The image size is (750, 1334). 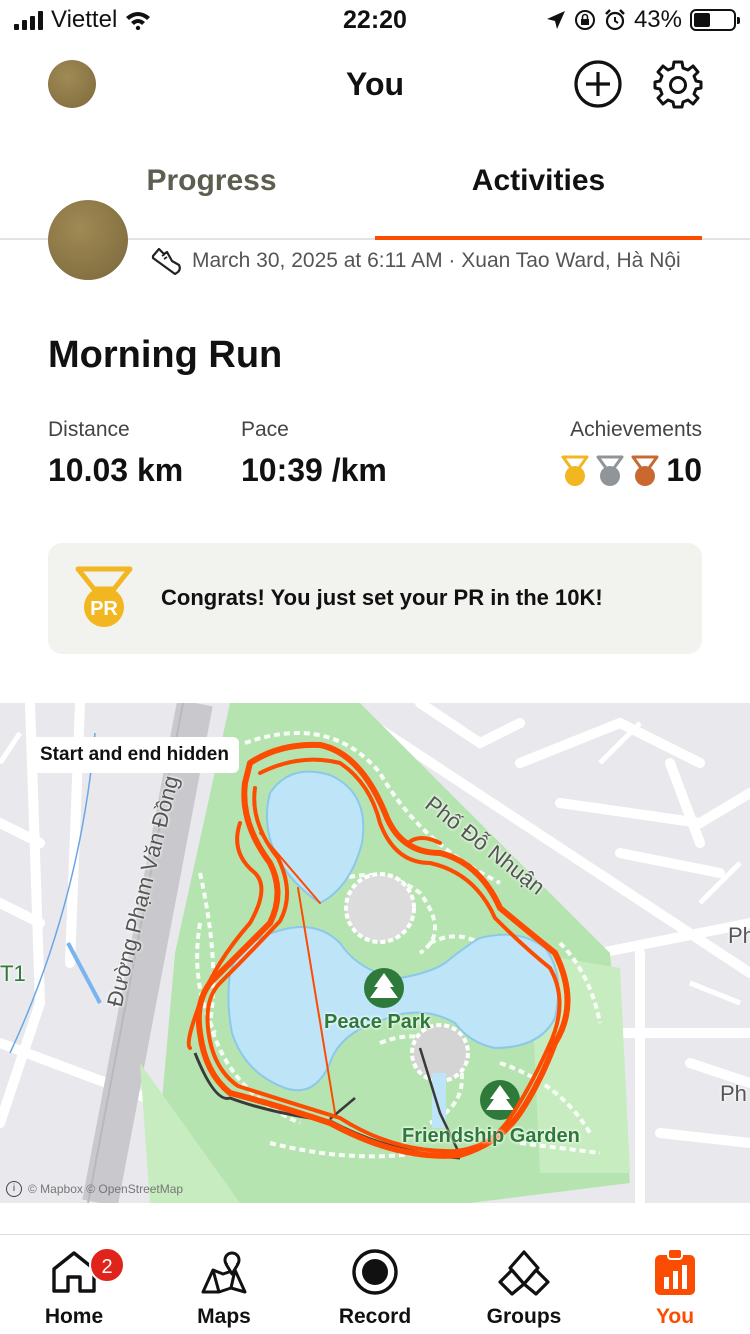 I want to click on stat-pace: Pace 10:39 /km, so click(x=314, y=453).